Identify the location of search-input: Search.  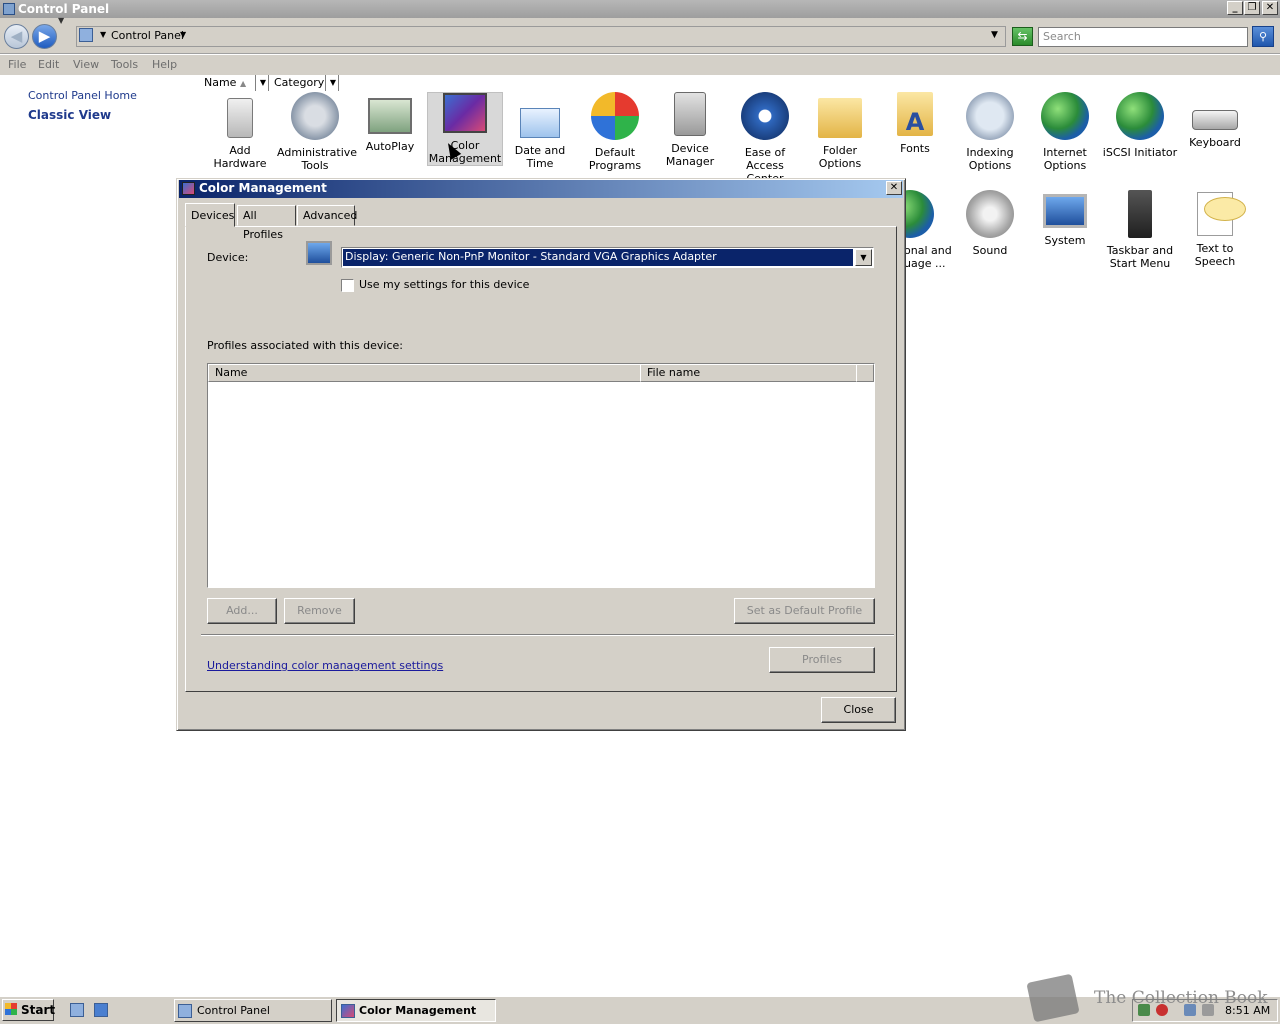
(1143, 37).